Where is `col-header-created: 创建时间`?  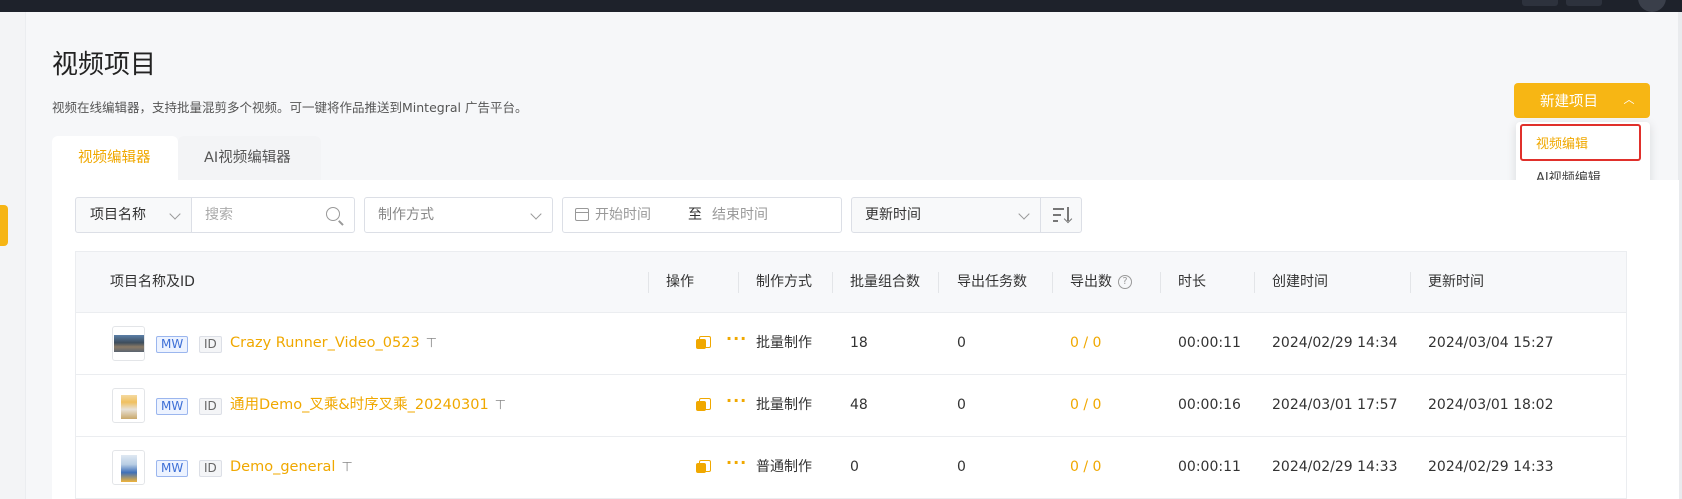 col-header-created: 创建时间 is located at coordinates (1300, 282).